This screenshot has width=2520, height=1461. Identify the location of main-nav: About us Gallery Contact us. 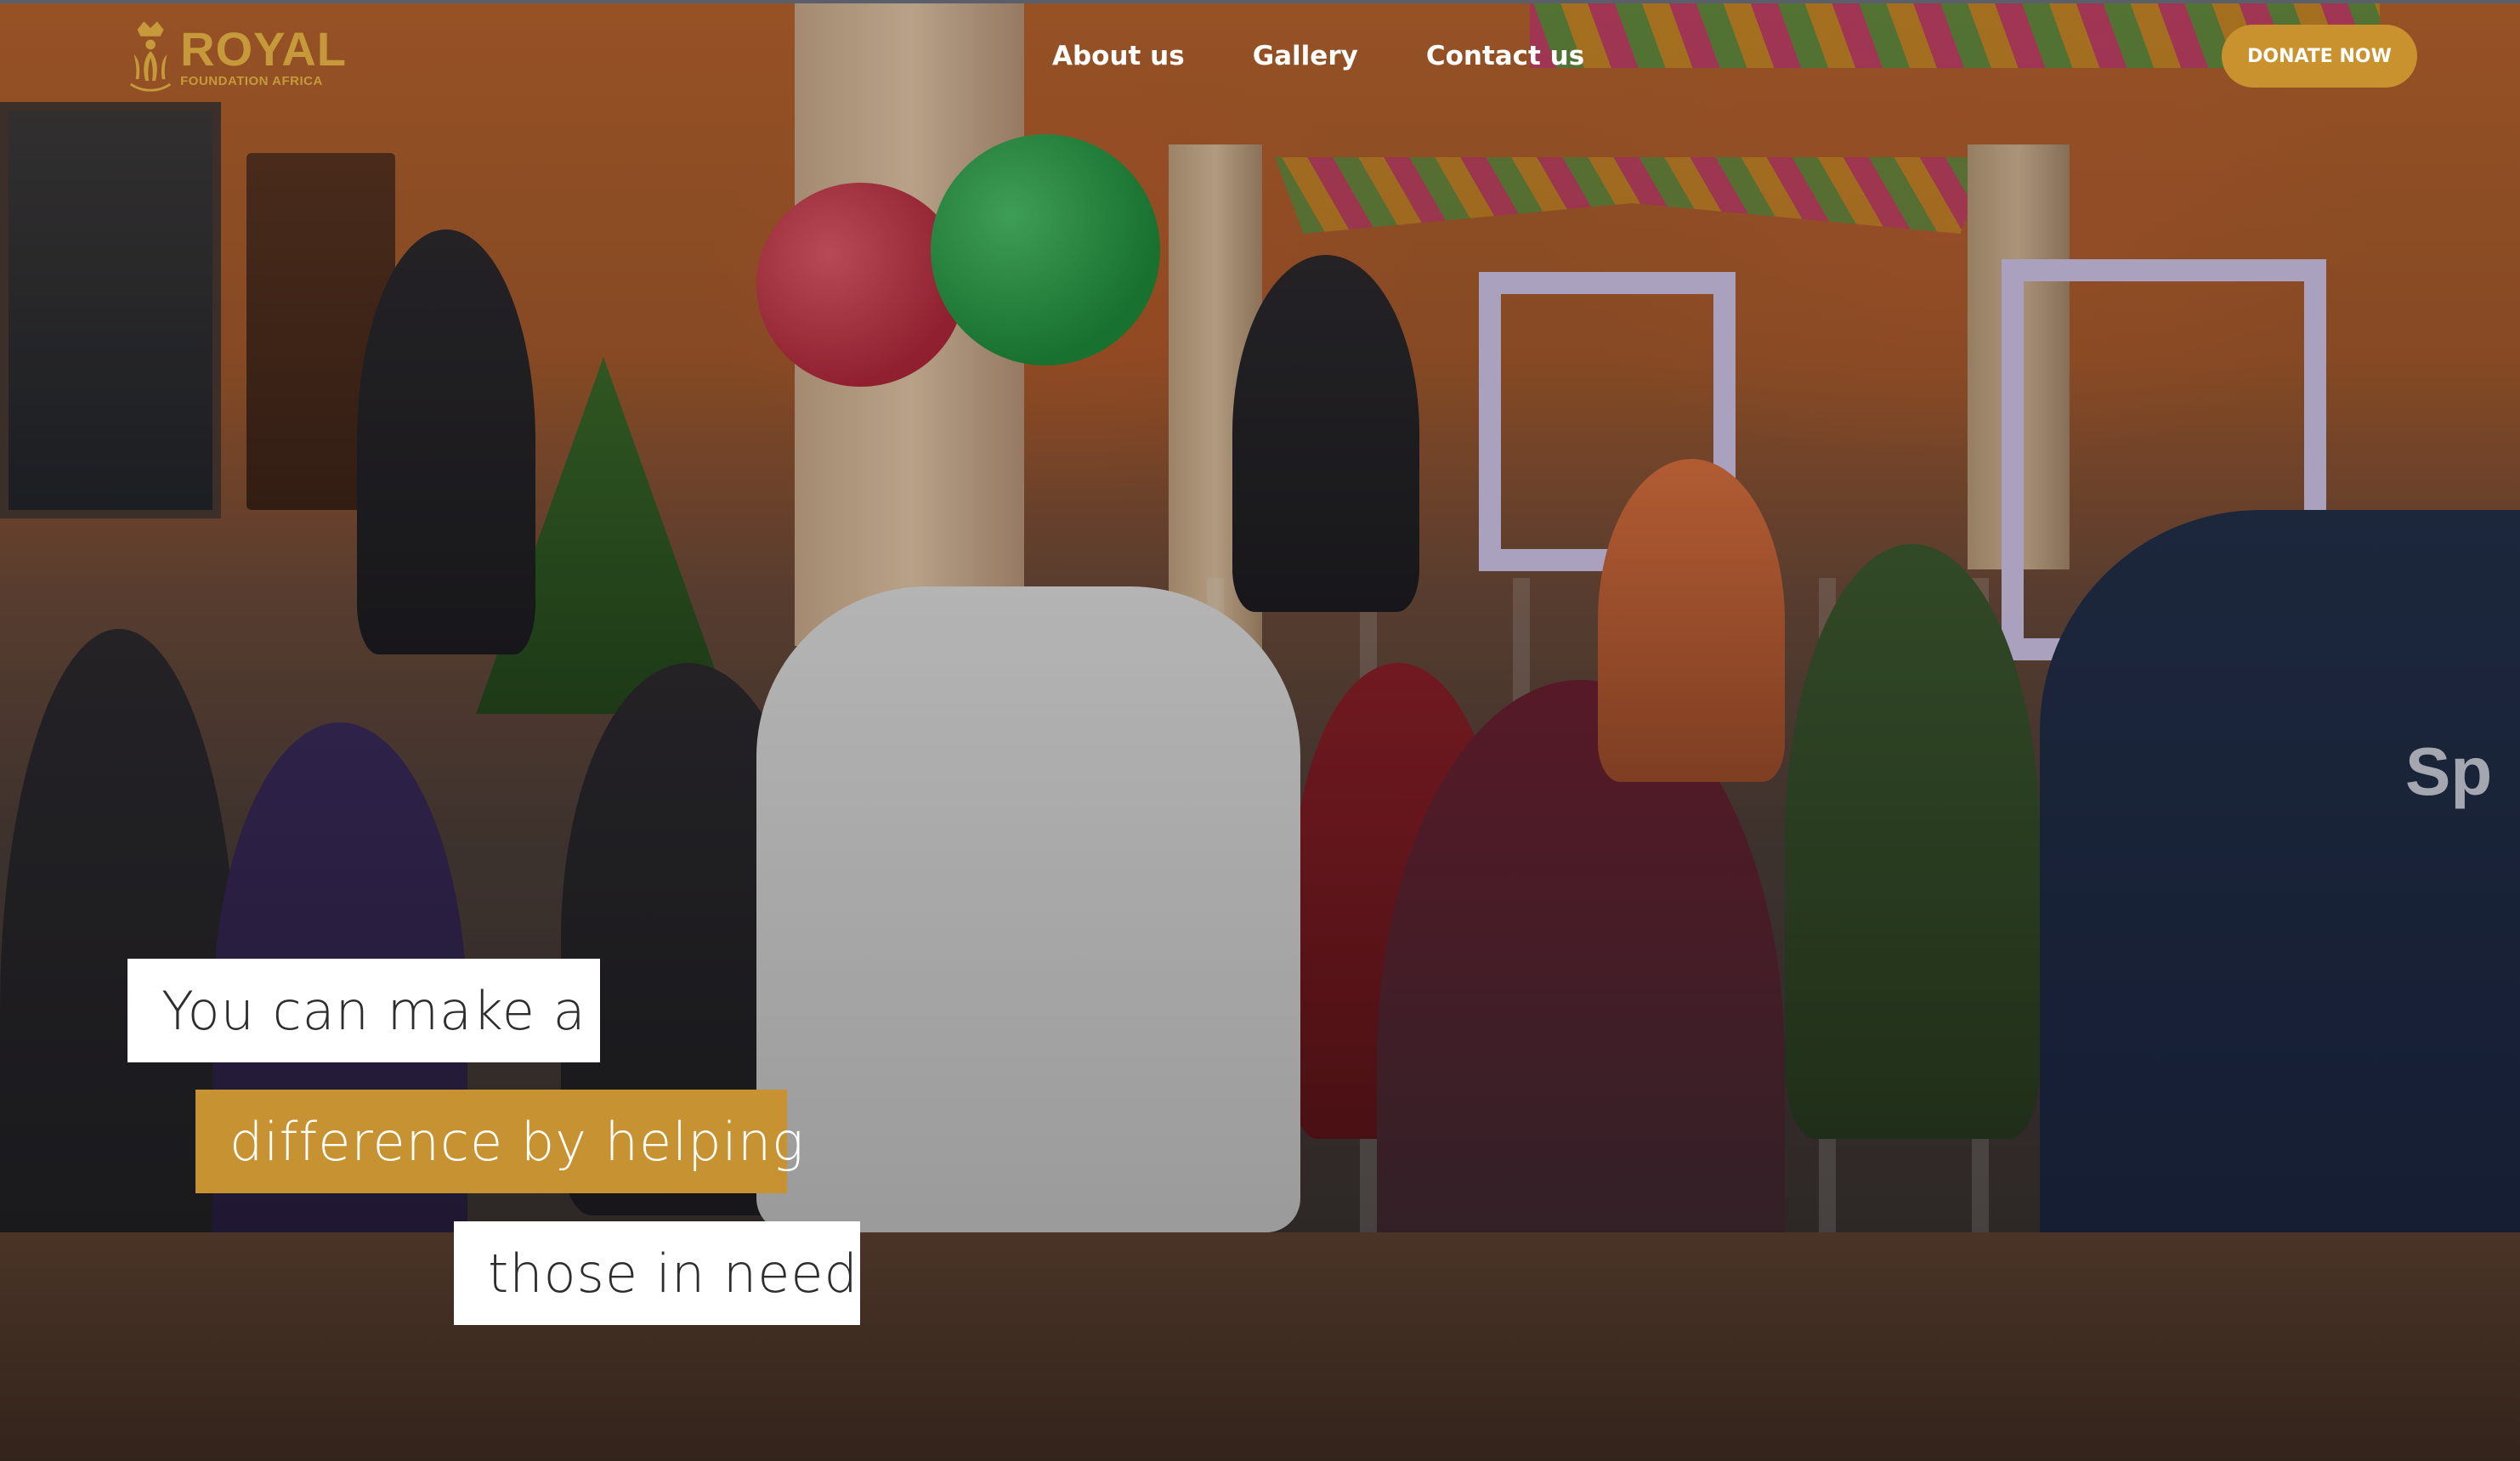
(1318, 56).